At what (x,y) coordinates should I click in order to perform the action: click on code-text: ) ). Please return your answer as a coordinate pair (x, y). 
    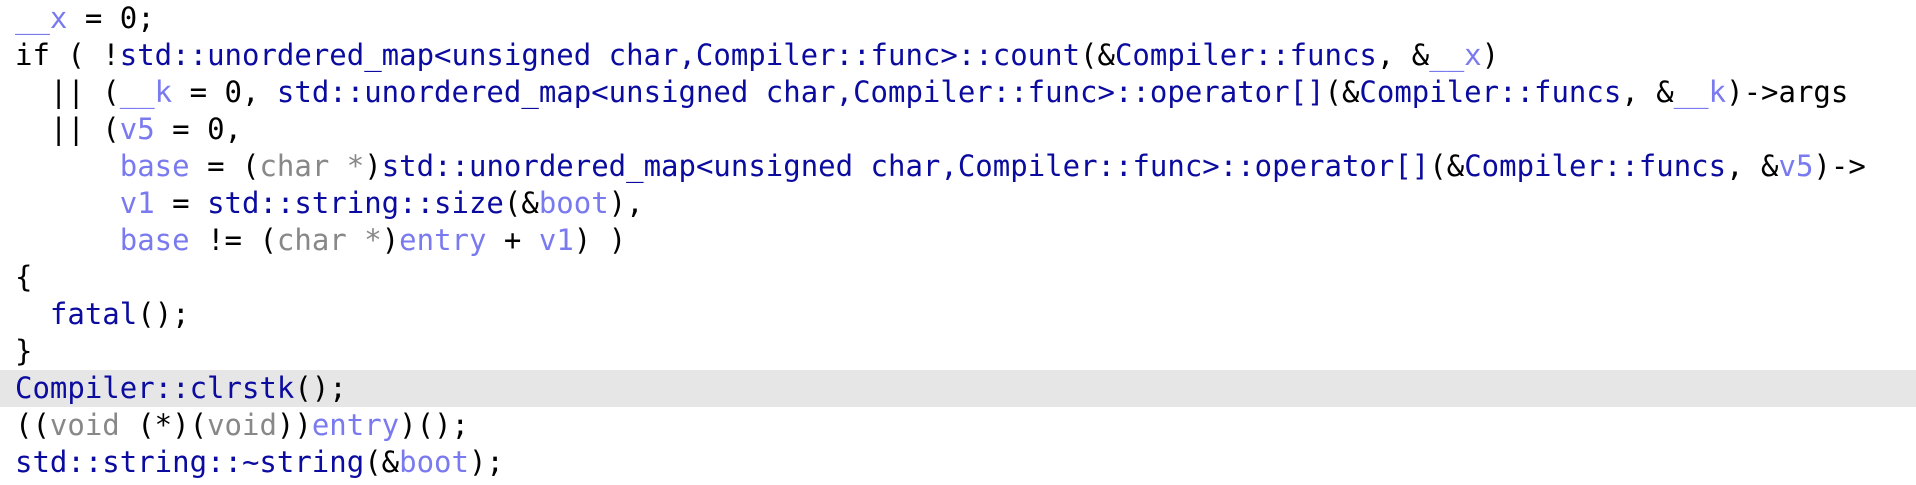
    Looking at the image, I should click on (600, 240).